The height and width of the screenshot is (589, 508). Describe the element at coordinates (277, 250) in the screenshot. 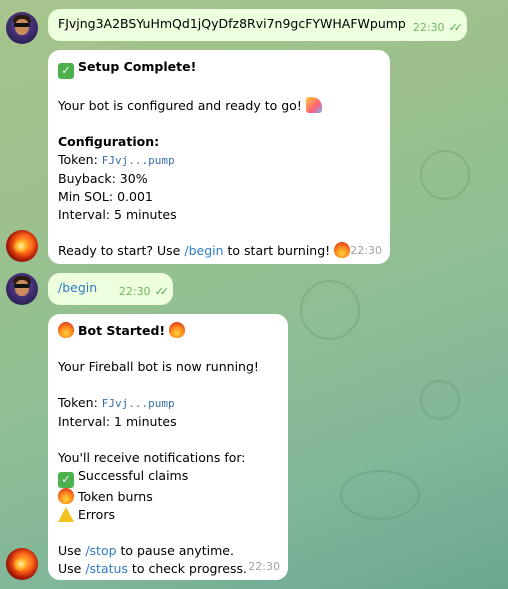

I see `ready-suffix-text: to start burning!` at that location.